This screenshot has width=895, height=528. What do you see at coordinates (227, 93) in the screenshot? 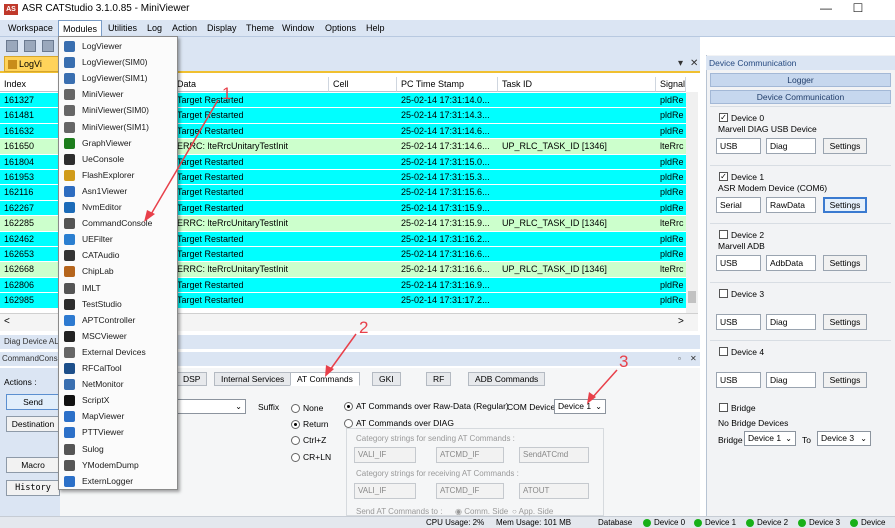
I see `annotation-1: 1` at bounding box center [227, 93].